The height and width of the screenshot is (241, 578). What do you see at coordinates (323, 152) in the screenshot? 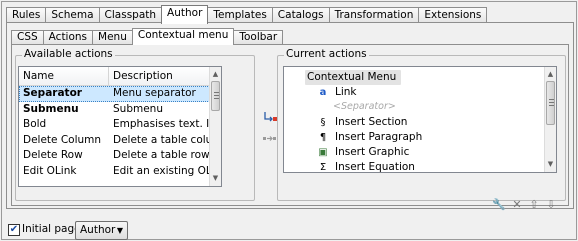
I see `graphic-icon: ▣` at bounding box center [323, 152].